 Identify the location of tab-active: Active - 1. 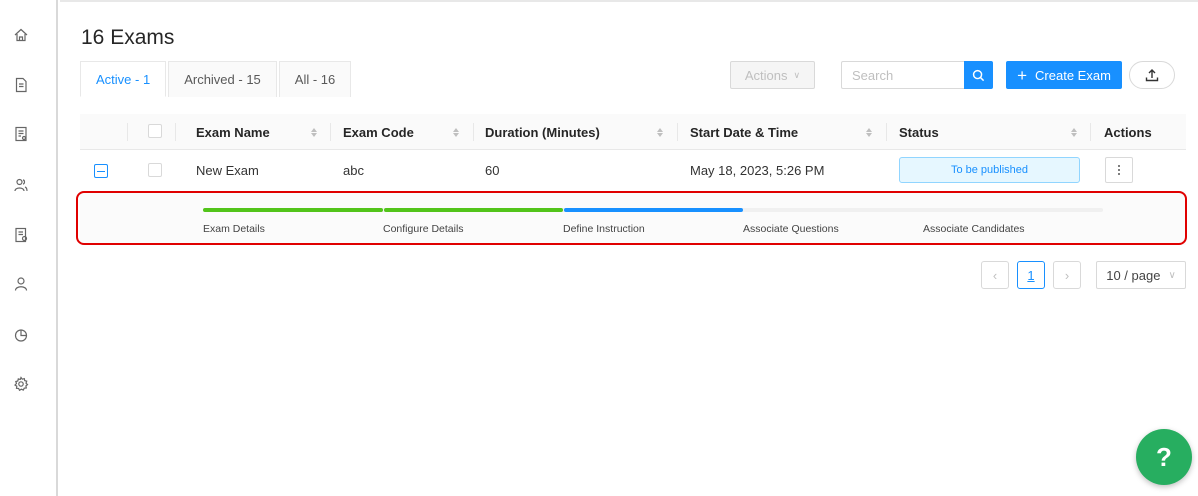
(123, 79).